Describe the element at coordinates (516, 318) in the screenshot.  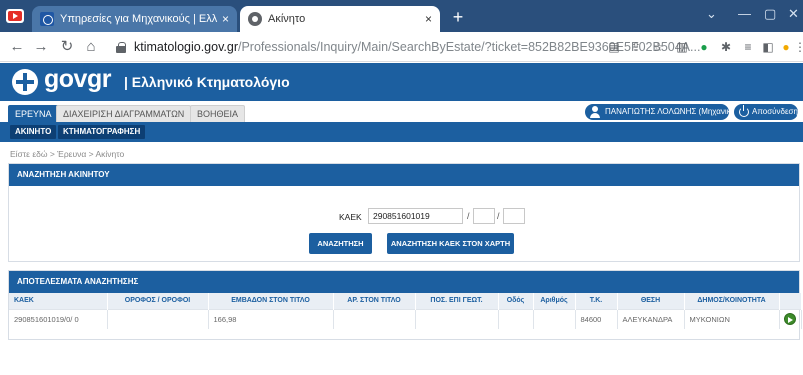
I see `cell-street` at that location.